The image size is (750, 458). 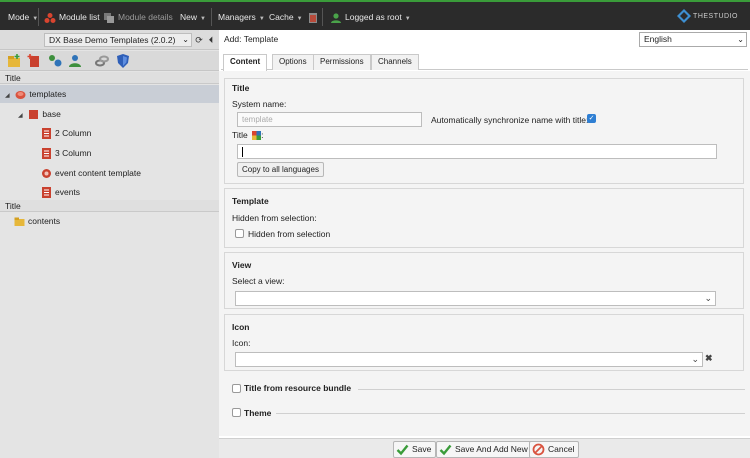 What do you see at coordinates (286, 17) in the screenshot?
I see `cache-menu: Cache ▼` at bounding box center [286, 17].